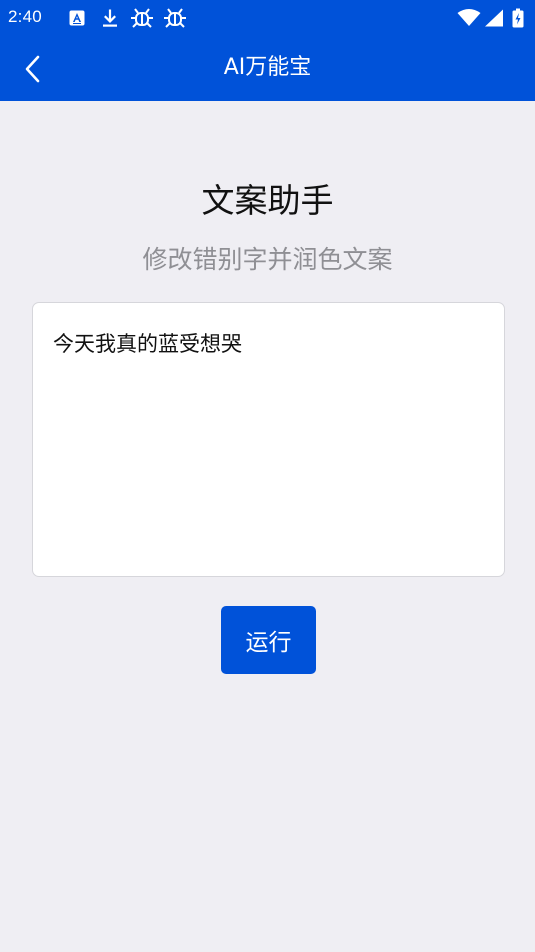  I want to click on download-icon, so click(110, 18).